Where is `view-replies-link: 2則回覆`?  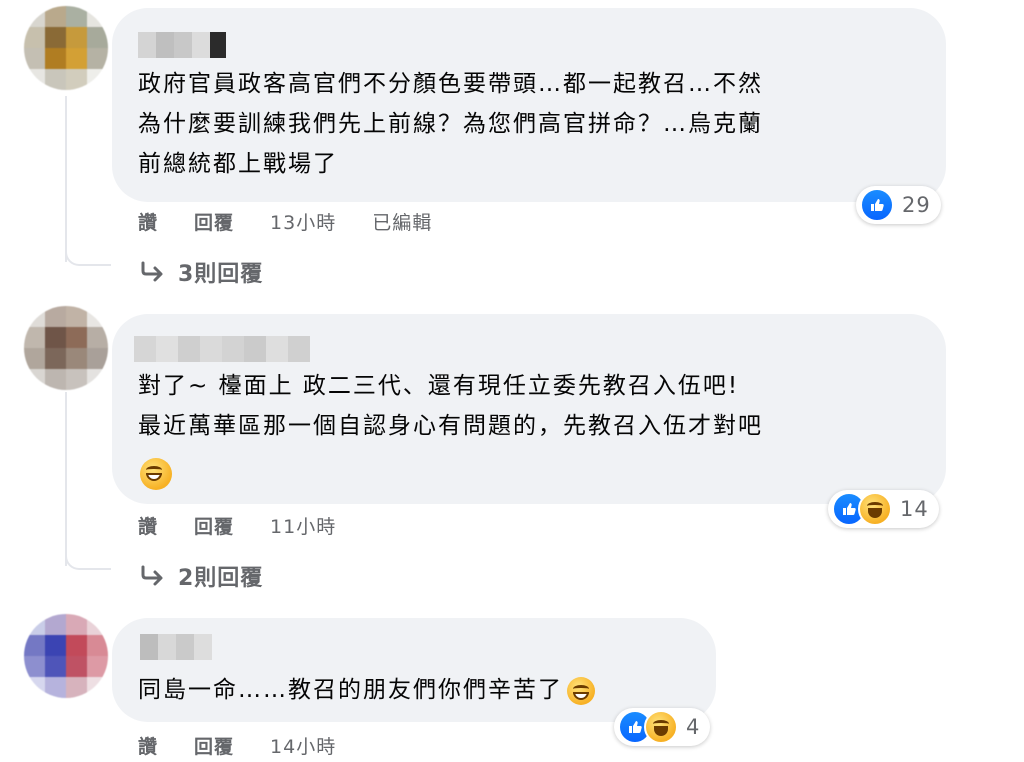
view-replies-link: 2則回覆 is located at coordinates (201, 576).